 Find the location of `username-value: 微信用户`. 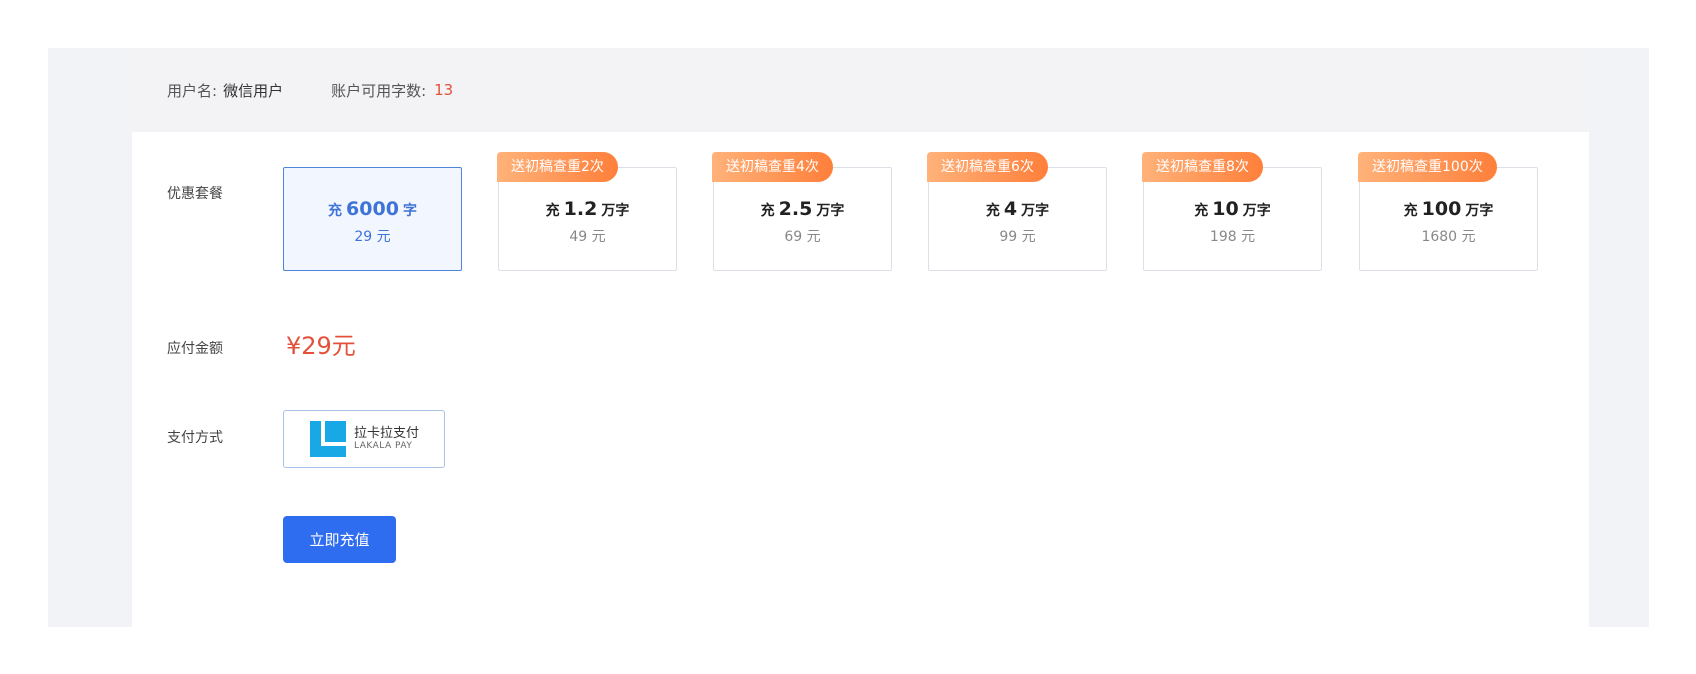

username-value: 微信用户 is located at coordinates (253, 90).